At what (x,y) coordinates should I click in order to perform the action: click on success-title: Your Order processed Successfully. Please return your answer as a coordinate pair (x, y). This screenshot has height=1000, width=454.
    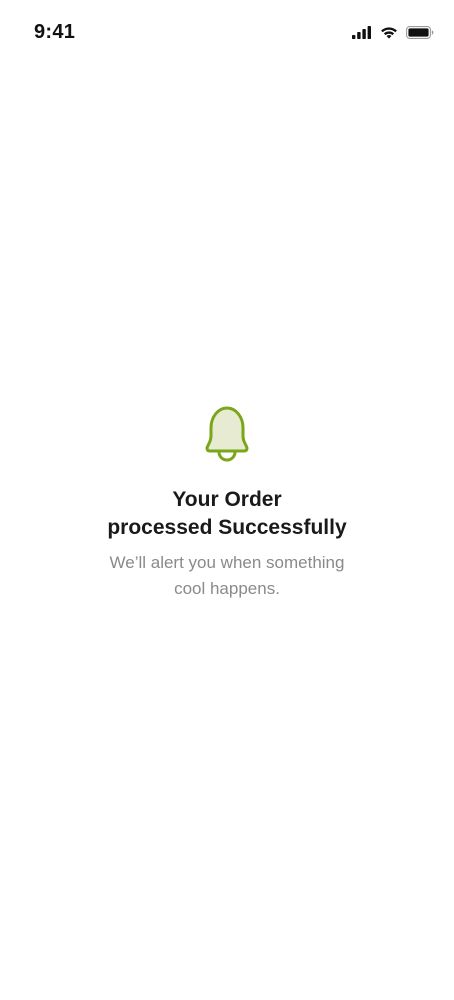
    Looking at the image, I should click on (227, 514).